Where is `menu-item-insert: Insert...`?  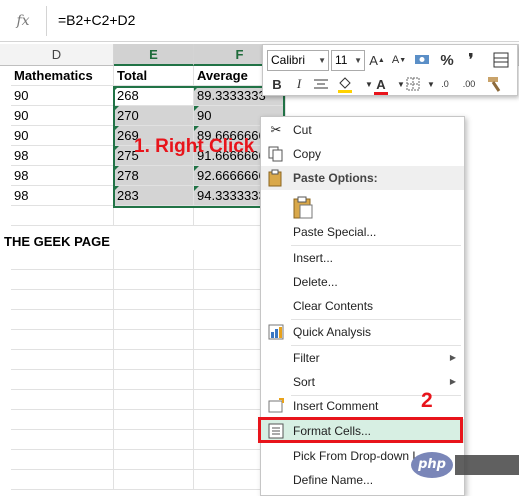
menu-item-insert: Insert... is located at coordinates (362, 258).